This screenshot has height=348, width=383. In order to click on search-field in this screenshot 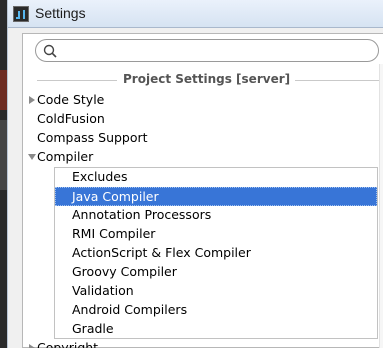, I will do `click(207, 50)`.